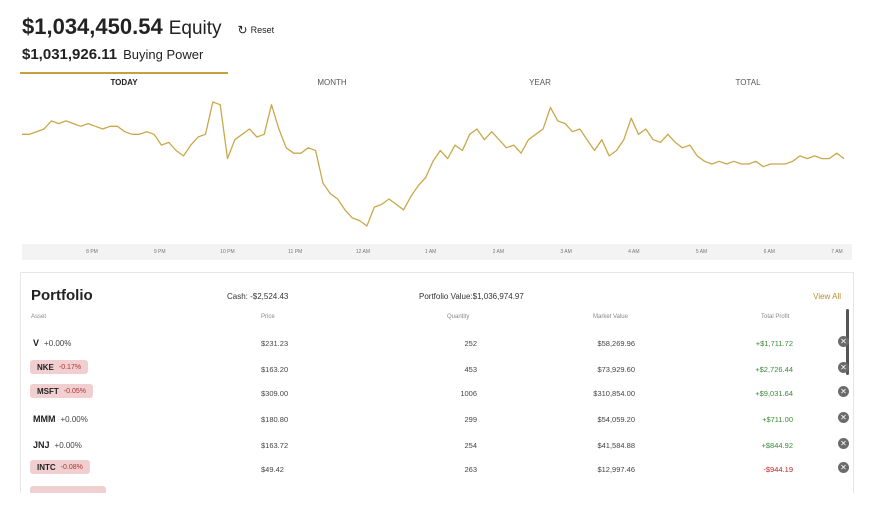  I want to click on asset-cell: NKE -0.17%, so click(59, 367).